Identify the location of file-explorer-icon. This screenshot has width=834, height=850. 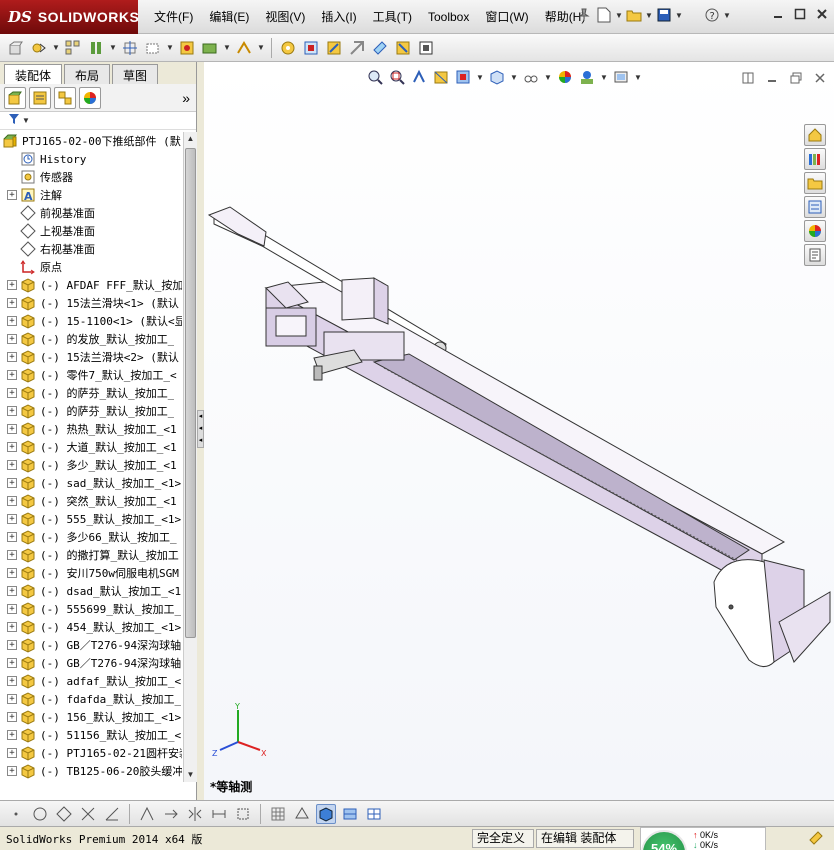
(815, 183).